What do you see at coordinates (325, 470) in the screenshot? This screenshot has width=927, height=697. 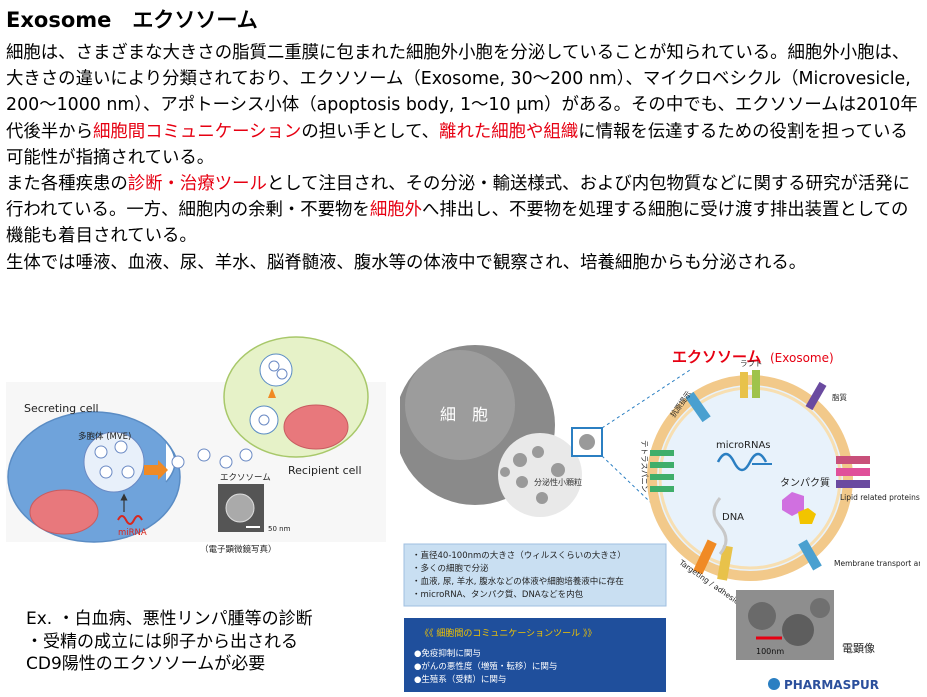 I see `recipient-cell-label: Recipient cell` at bounding box center [325, 470].